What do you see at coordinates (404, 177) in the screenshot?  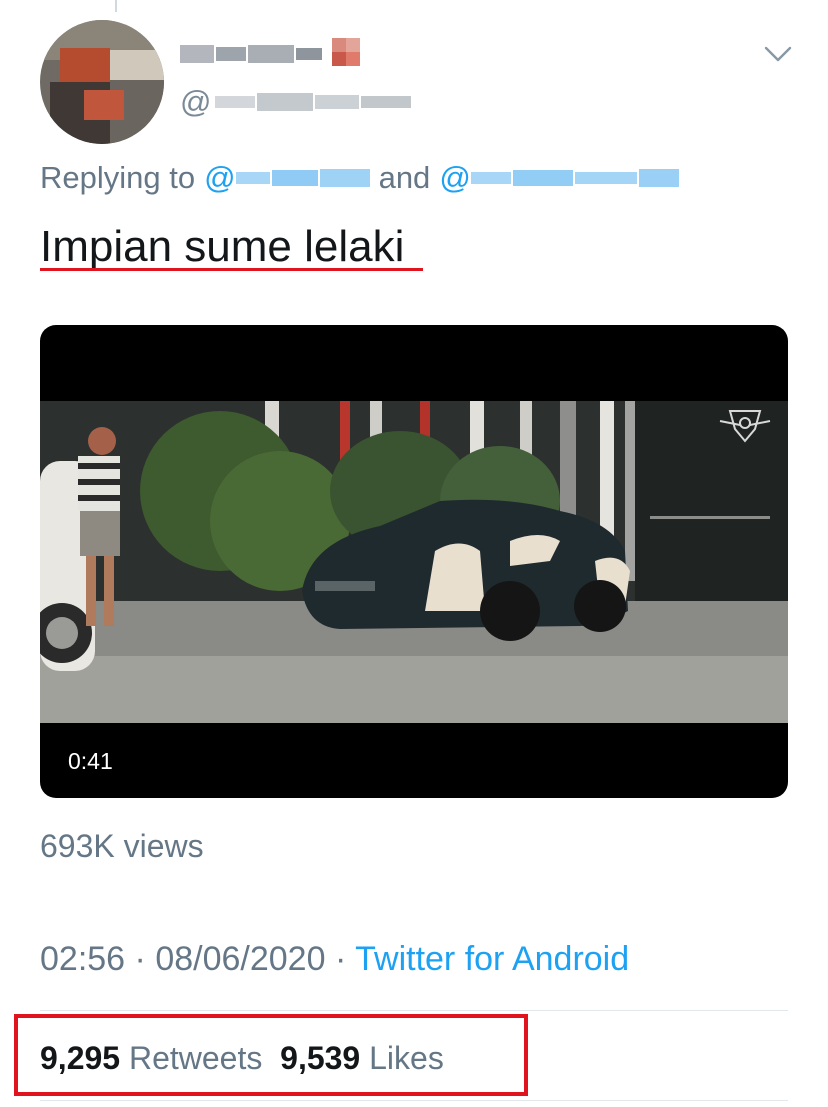 I see `reply-conjunction: and` at bounding box center [404, 177].